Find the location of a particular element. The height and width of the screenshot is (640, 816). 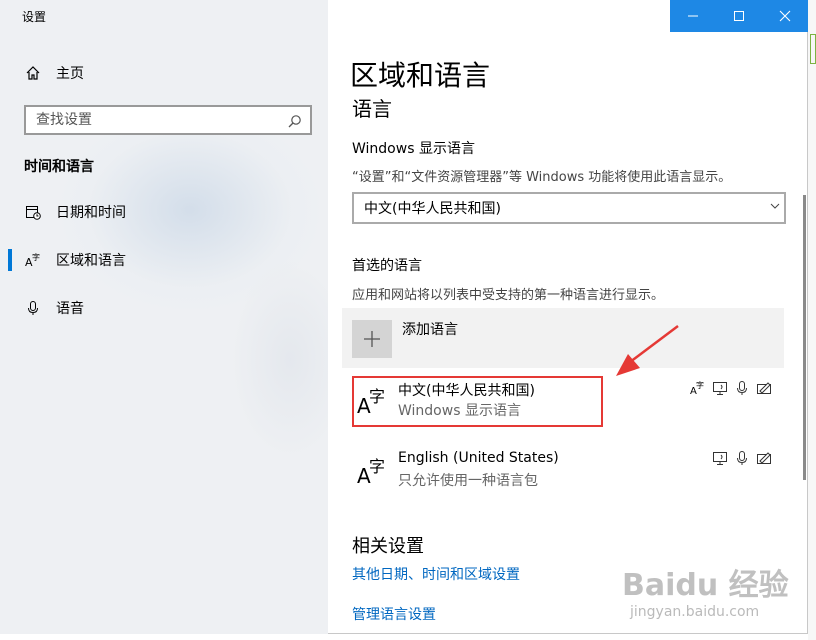

watermark-logo: Baidu 经验 is located at coordinates (705, 585).